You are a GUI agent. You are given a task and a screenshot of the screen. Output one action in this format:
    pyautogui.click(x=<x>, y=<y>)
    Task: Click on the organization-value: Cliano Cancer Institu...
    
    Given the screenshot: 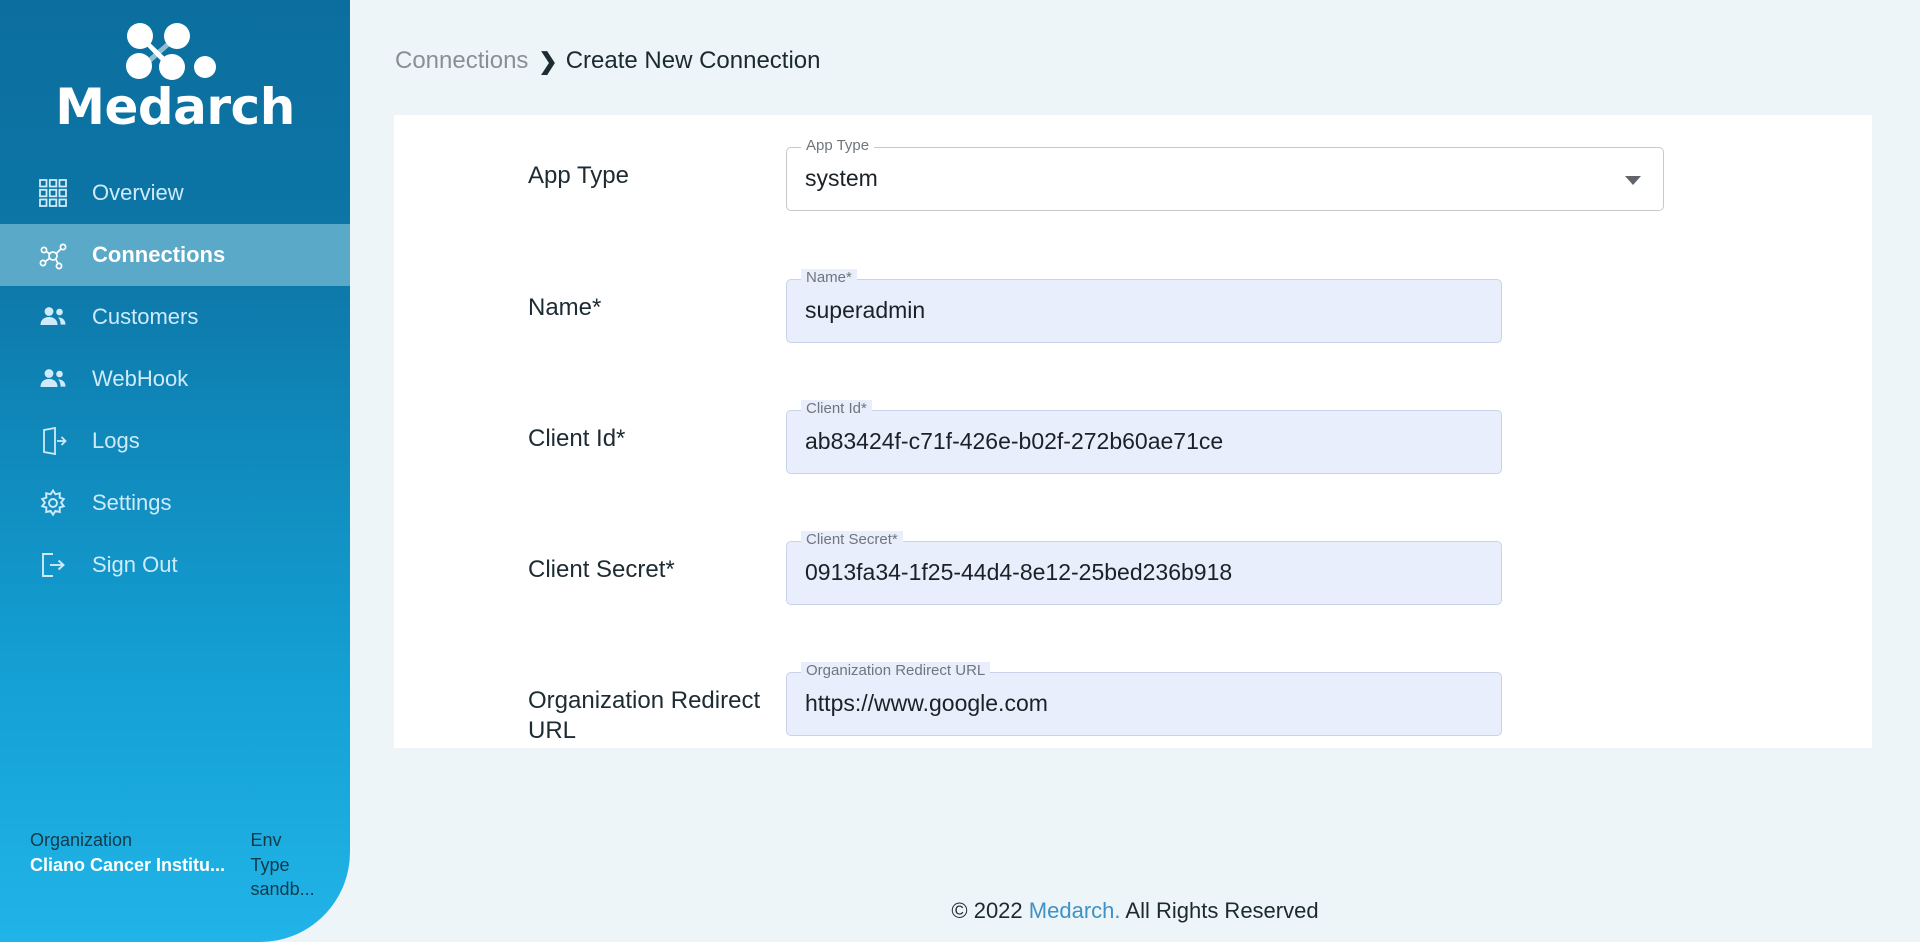 What is the action you would take?
    pyautogui.click(x=128, y=864)
    